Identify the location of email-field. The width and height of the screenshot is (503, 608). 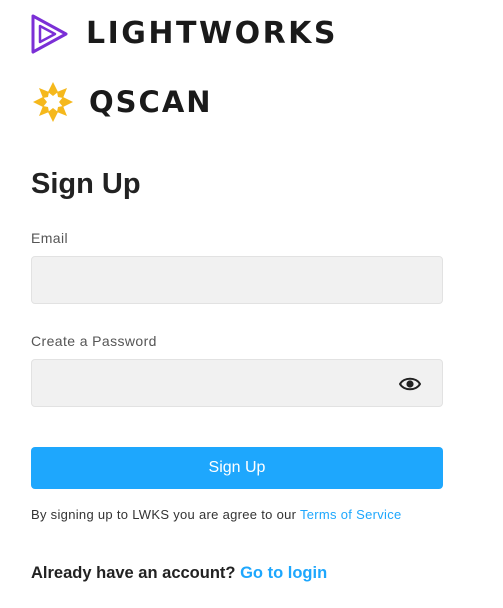
(237, 280).